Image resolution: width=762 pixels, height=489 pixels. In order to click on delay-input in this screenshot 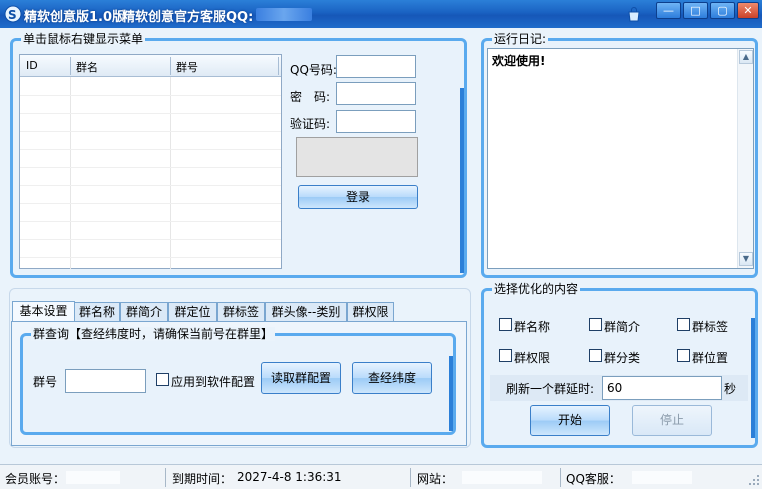, I will do `click(662, 388)`.